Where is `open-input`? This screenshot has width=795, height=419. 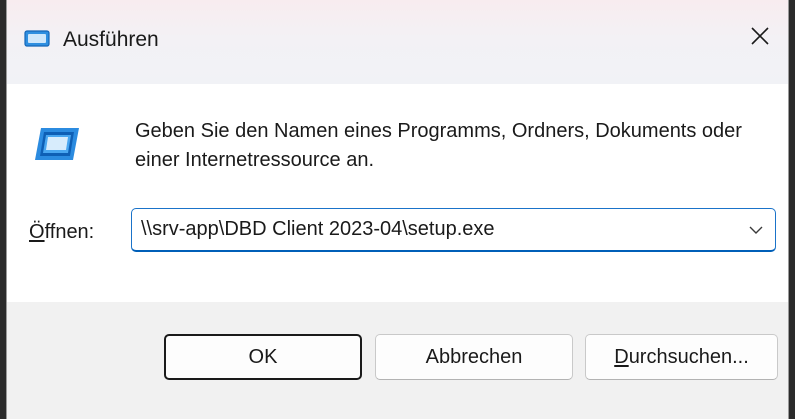
open-input is located at coordinates (427, 229).